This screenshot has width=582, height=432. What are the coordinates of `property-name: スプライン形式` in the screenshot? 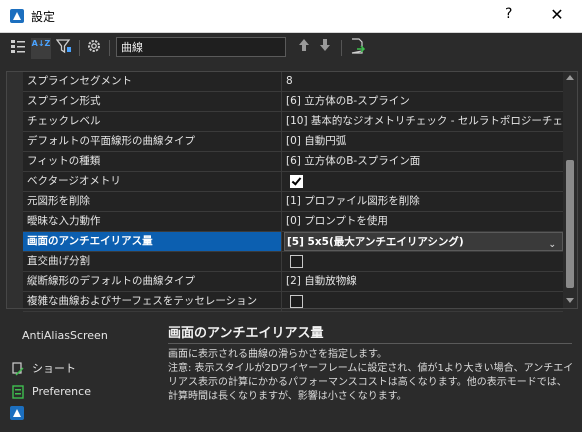 It's located at (152, 101).